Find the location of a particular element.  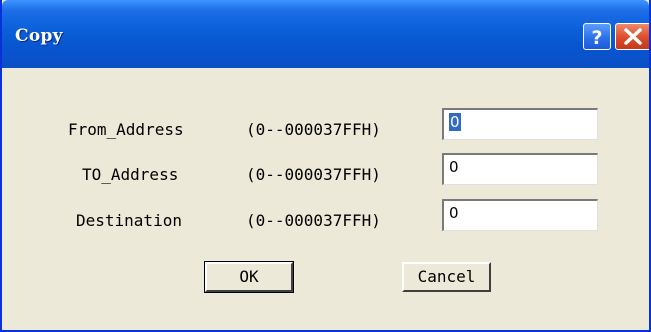

to-address-value: 0 is located at coordinates (454, 167).